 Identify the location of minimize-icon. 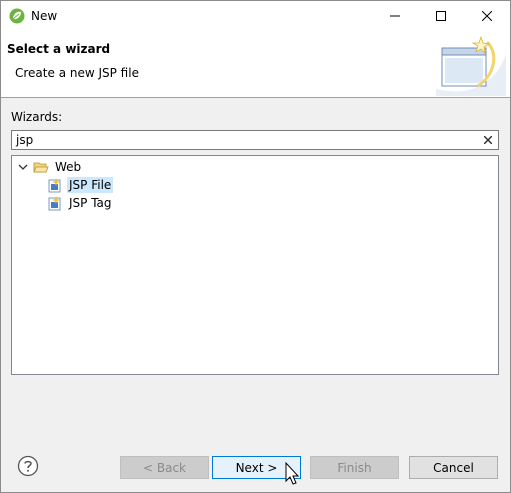
(395, 16).